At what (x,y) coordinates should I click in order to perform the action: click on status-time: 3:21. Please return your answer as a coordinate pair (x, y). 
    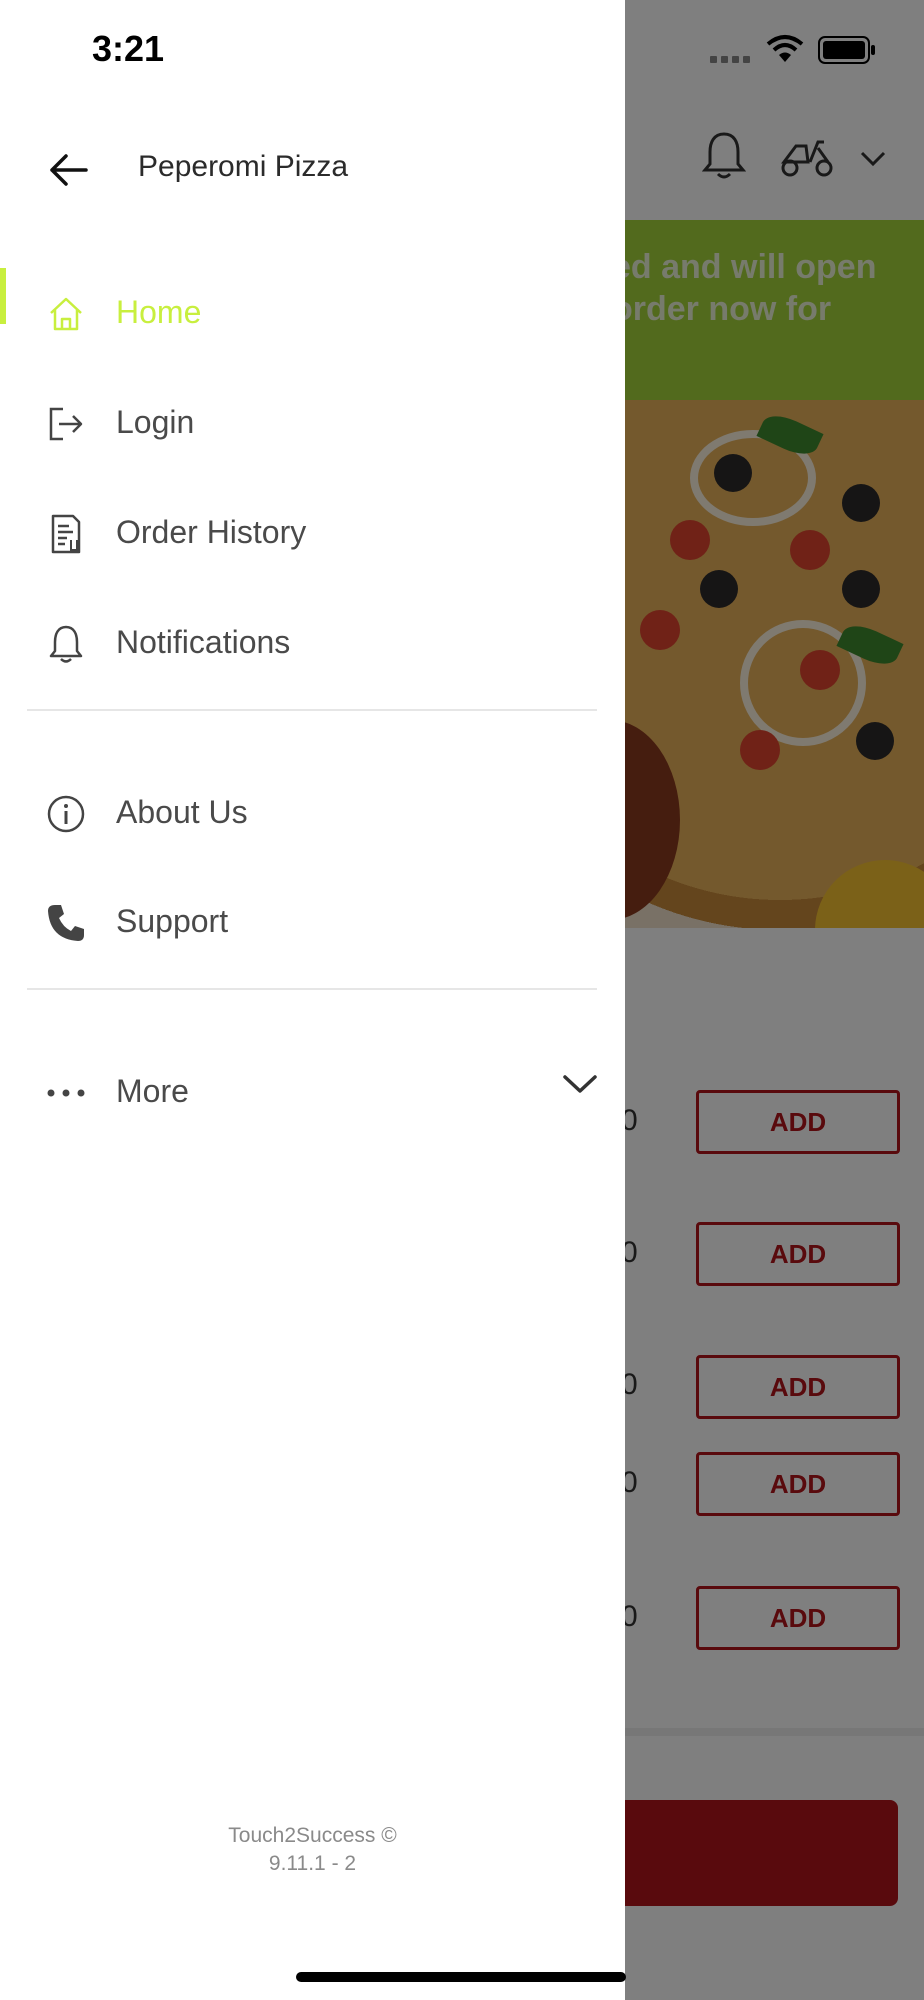
    Looking at the image, I should click on (128, 48).